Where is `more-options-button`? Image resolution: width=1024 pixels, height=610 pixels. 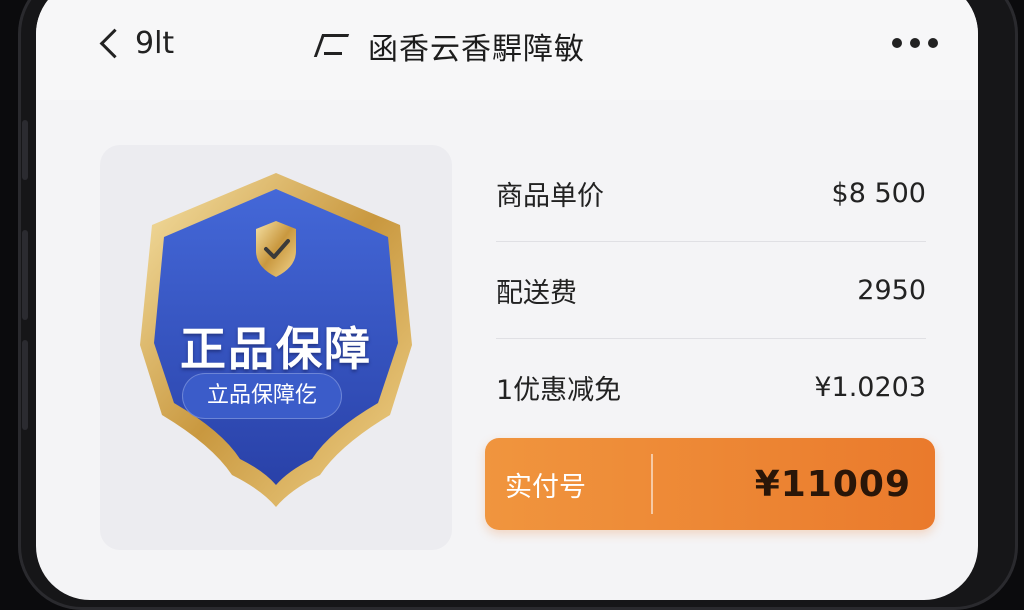
more-options-button is located at coordinates (915, 43).